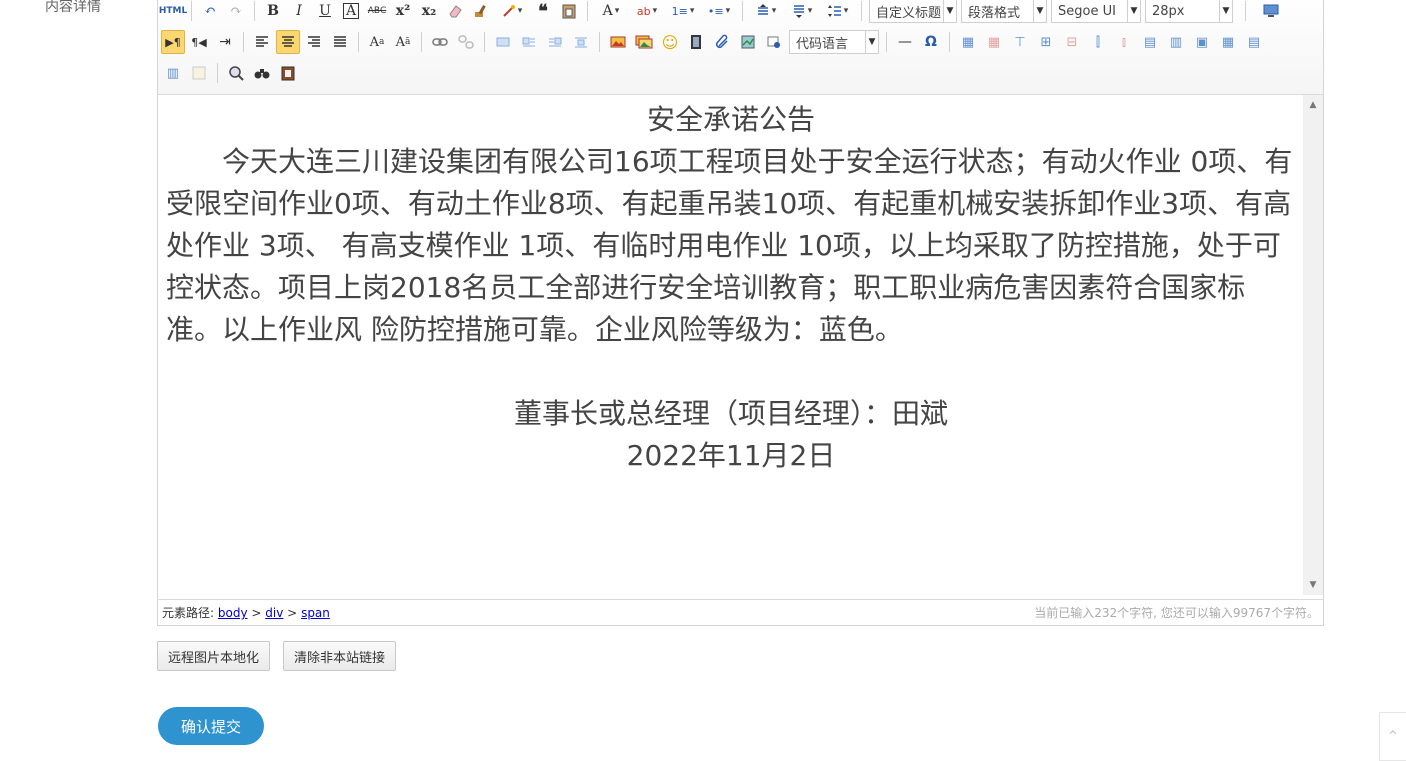  I want to click on font-family-select: Segoe UI ▼, so click(1096, 11).